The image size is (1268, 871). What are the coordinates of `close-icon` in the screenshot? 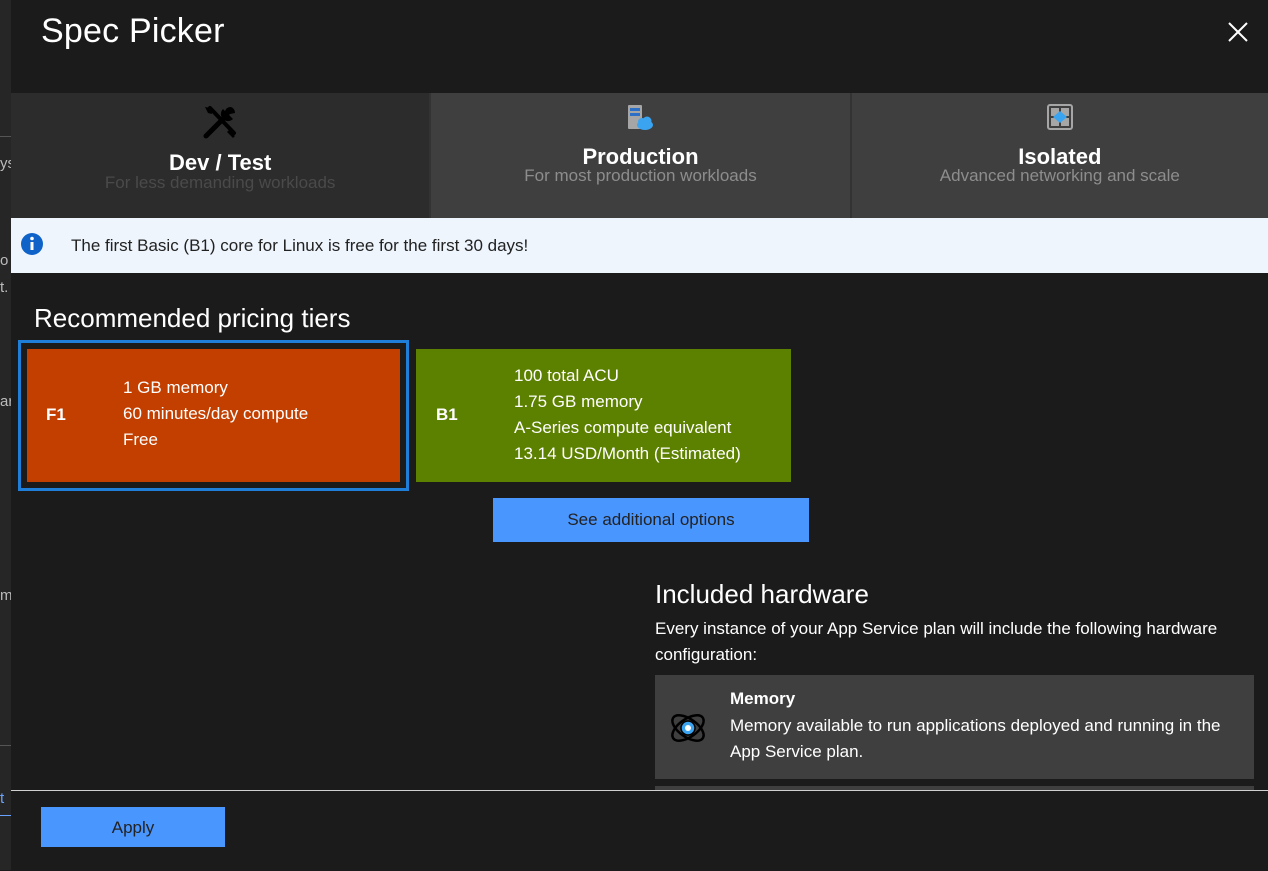 It's located at (1238, 32).